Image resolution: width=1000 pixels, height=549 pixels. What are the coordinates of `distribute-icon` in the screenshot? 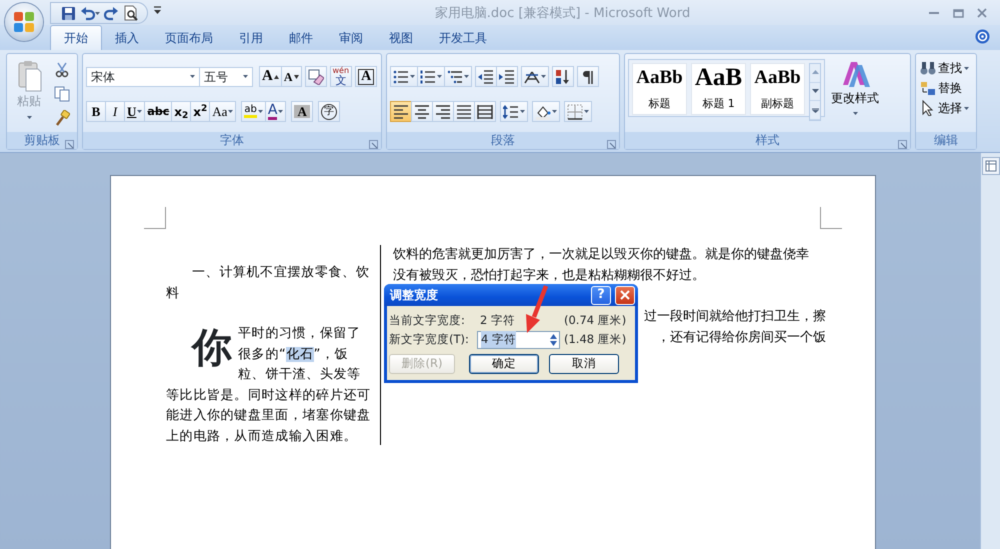 It's located at (485, 112).